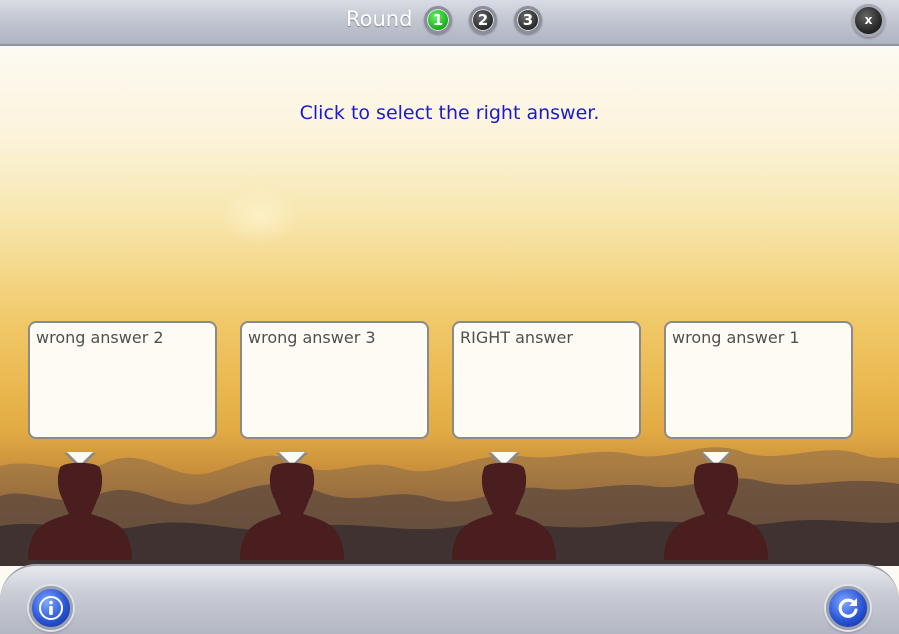 The width and height of the screenshot is (899, 634). I want to click on close-button: x, so click(868, 20).